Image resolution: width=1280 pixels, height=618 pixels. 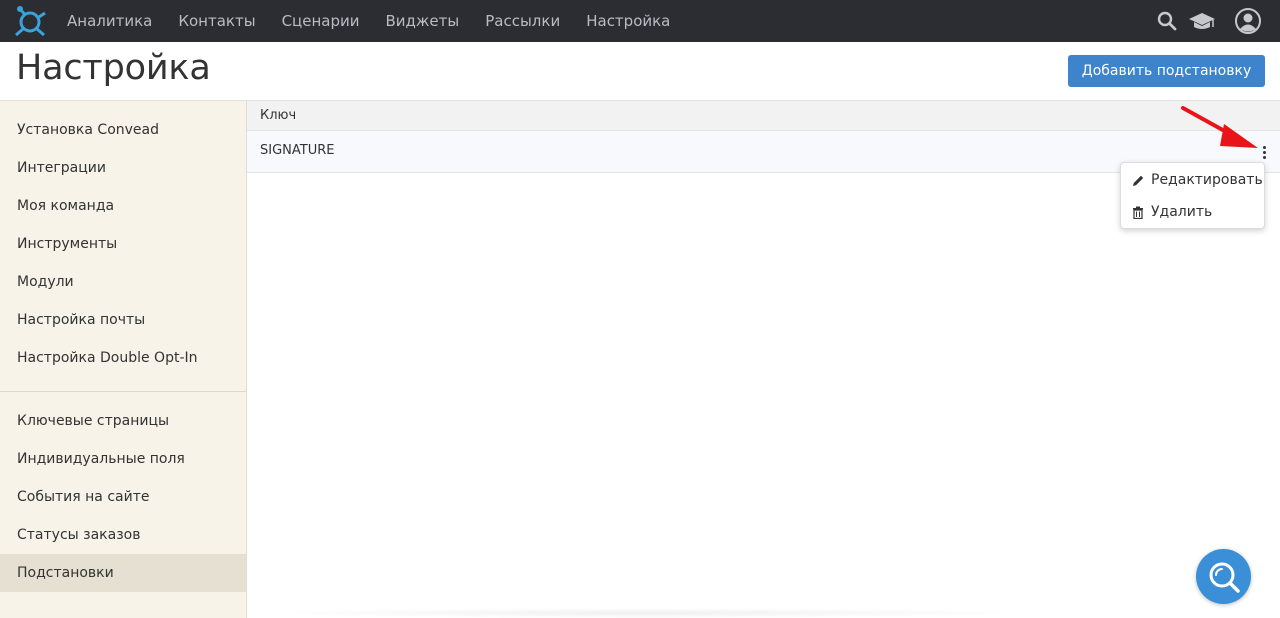 What do you see at coordinates (645, 613) in the screenshot?
I see `content-bottom-shadow` at bounding box center [645, 613].